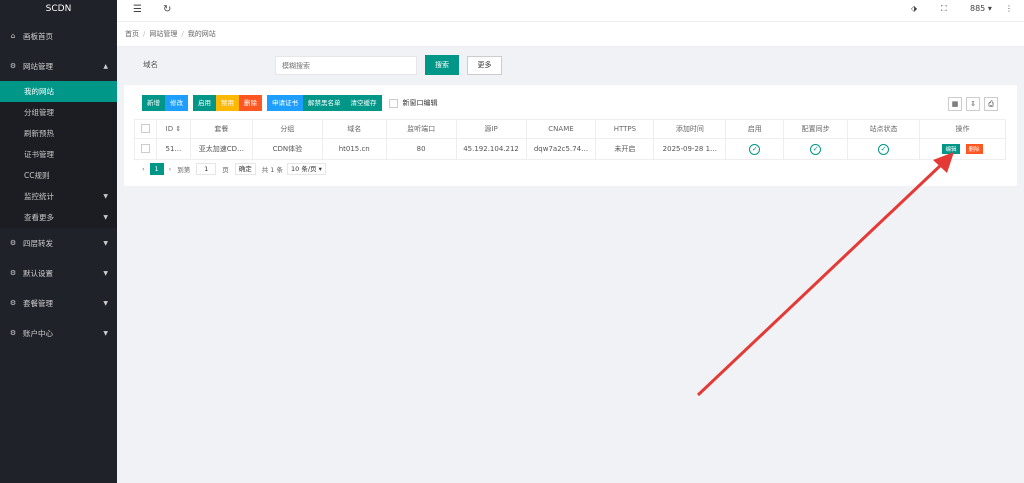 The width and height of the screenshot is (1024, 483). I want to click on col-actions: 操作, so click(962, 129).